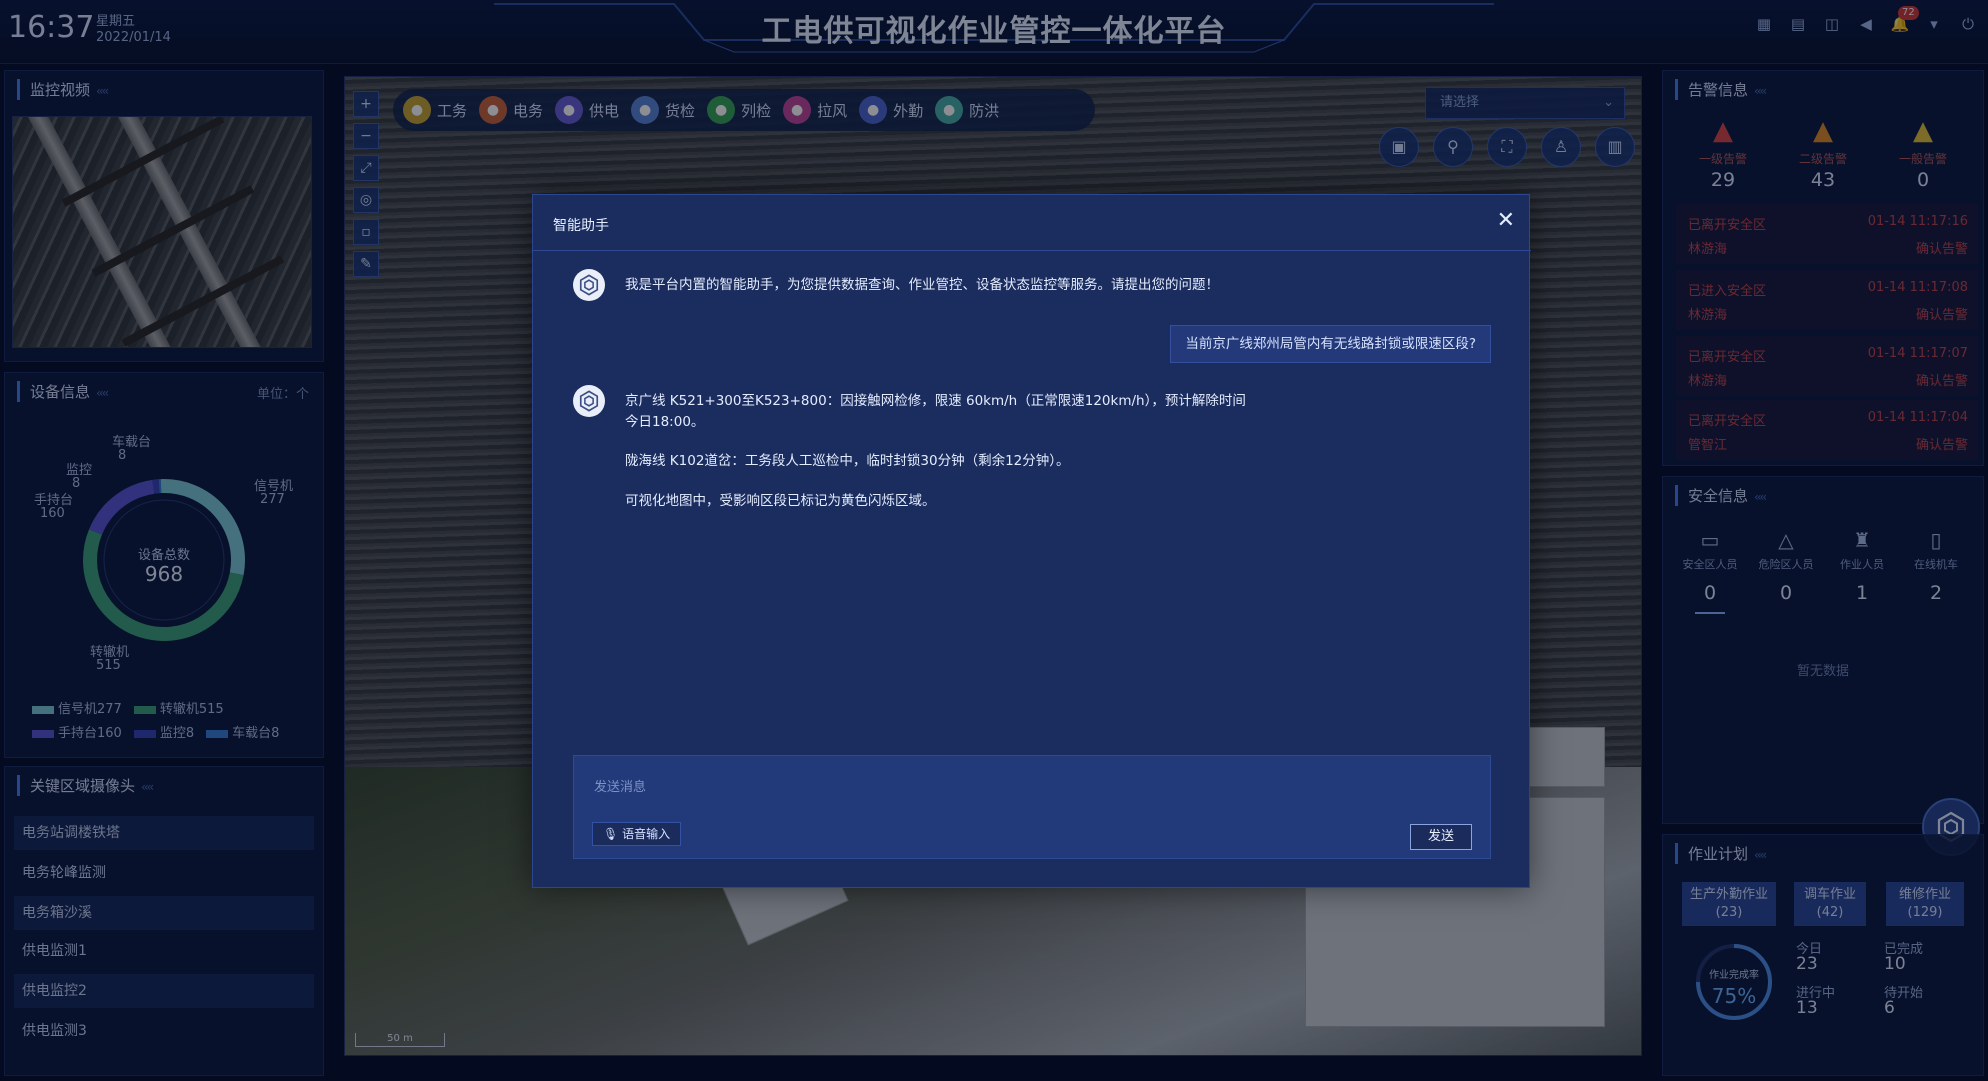 Image resolution: width=1988 pixels, height=1081 pixels. I want to click on voice-input-button: 🎙 语音输入, so click(637, 834).